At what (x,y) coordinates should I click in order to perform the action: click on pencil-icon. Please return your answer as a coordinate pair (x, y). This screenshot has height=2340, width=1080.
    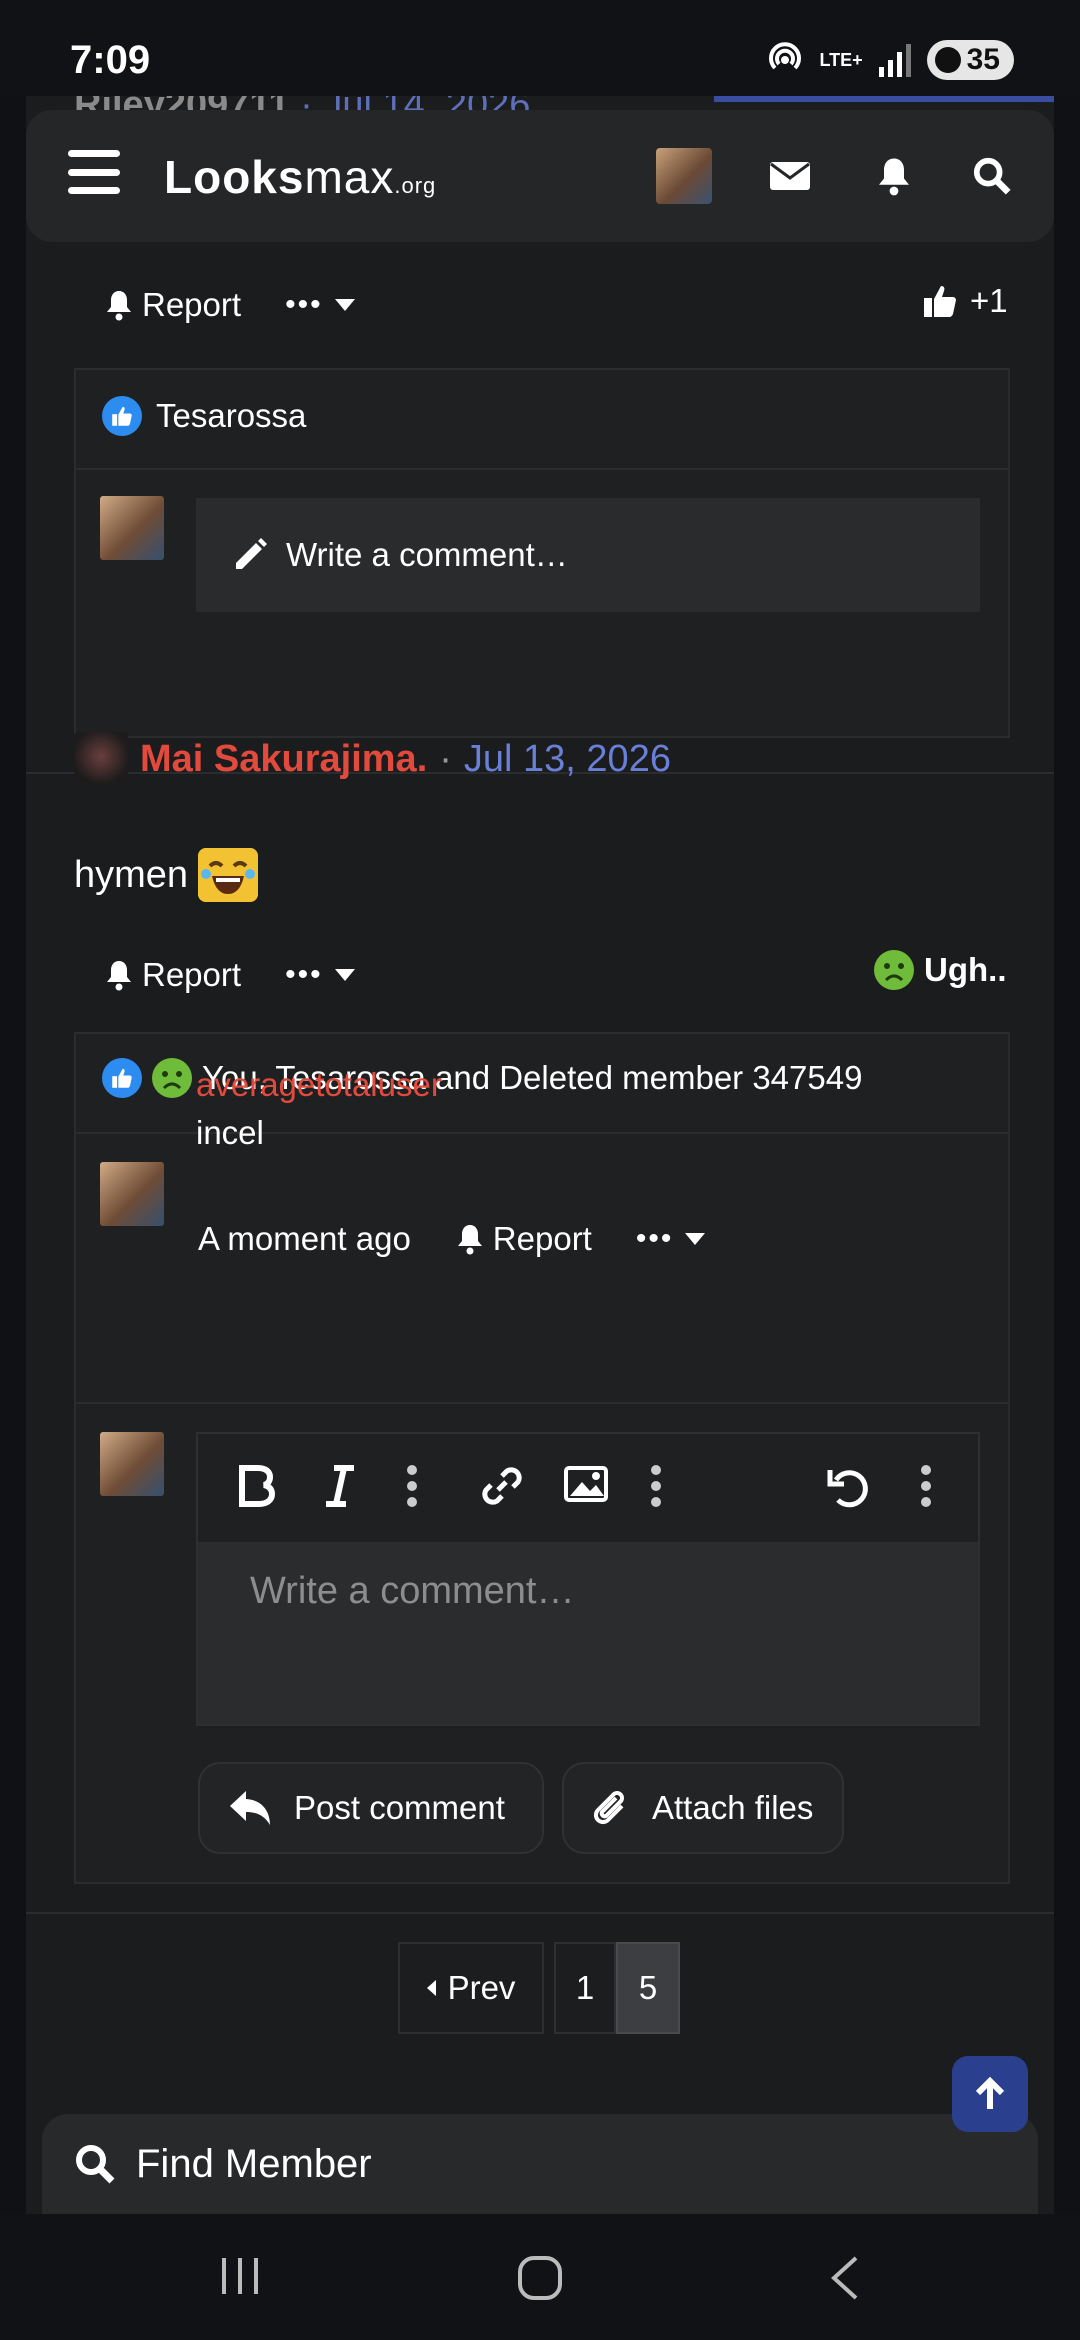
    Looking at the image, I should click on (251, 553).